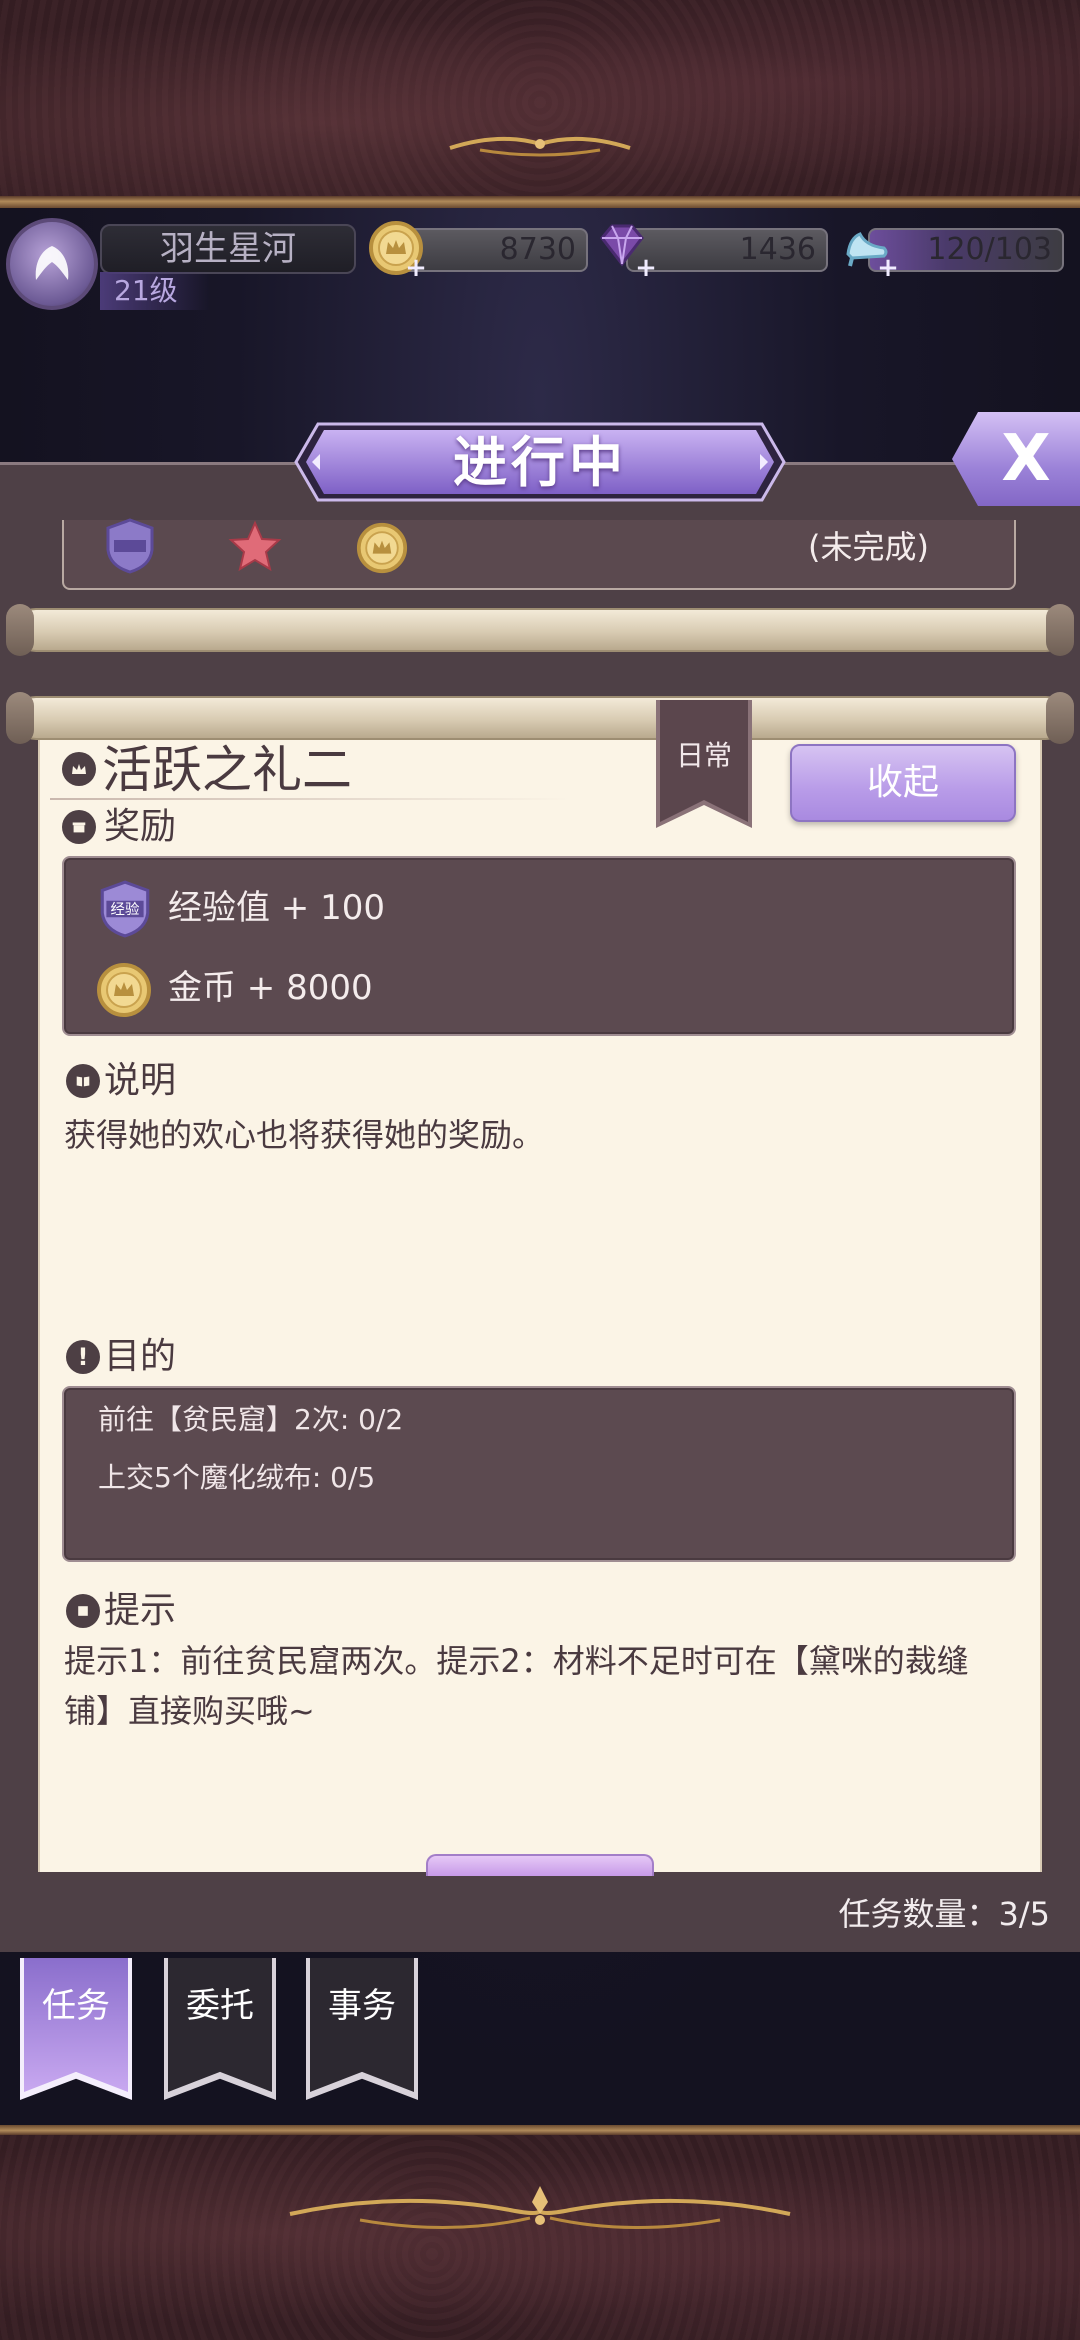 The image size is (1080, 2340). What do you see at coordinates (646, 268) in the screenshot?
I see `add-gem-icon: +` at bounding box center [646, 268].